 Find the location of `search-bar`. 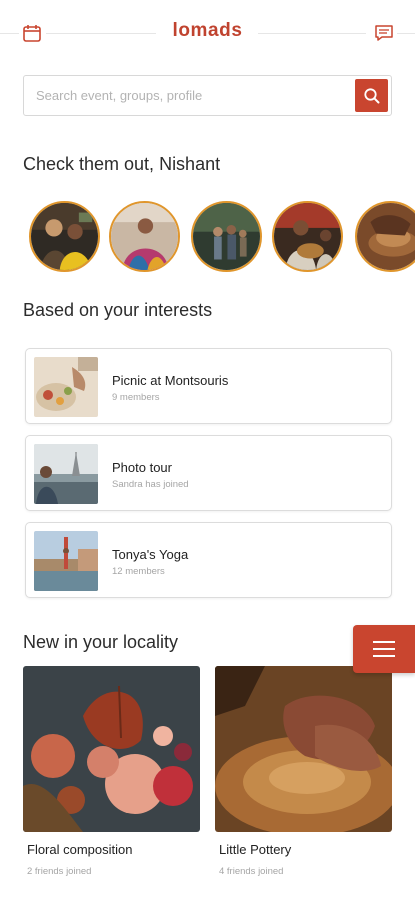

search-bar is located at coordinates (207, 95).